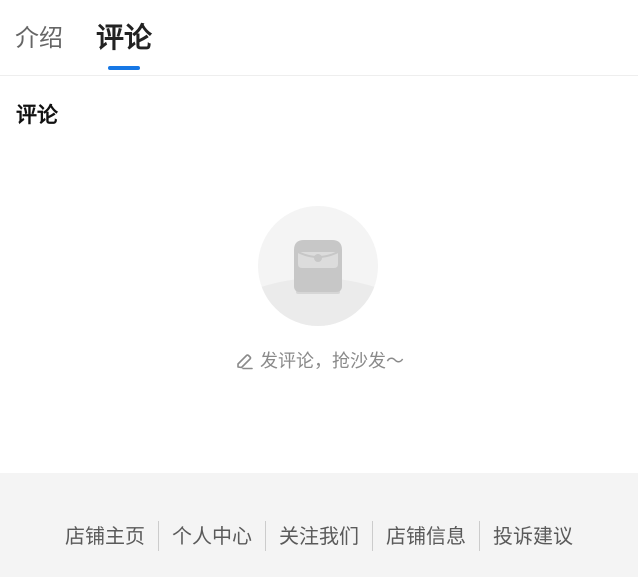  Describe the element at coordinates (124, 68) in the screenshot. I see `active-tab-indicator` at that location.